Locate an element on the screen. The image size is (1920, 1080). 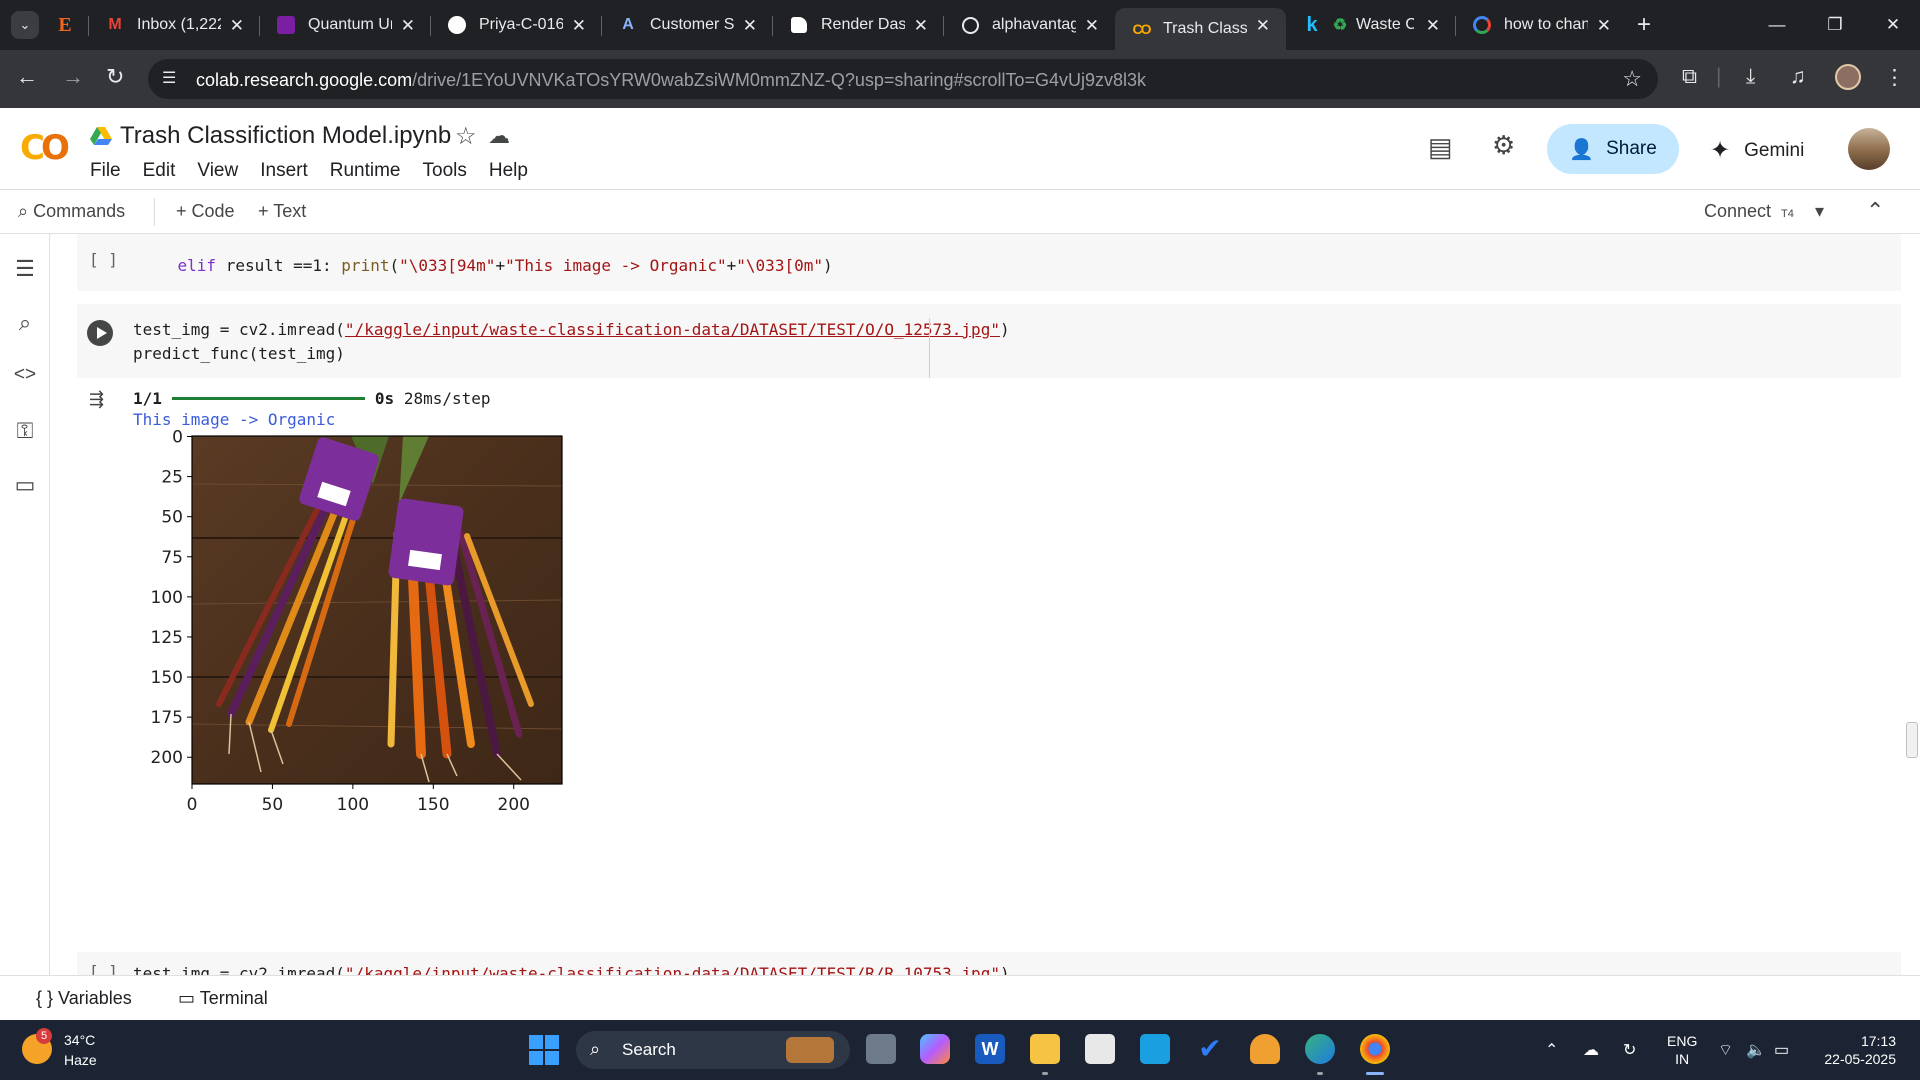
bookmark-star-icon: ☆ is located at coordinates (1632, 79).